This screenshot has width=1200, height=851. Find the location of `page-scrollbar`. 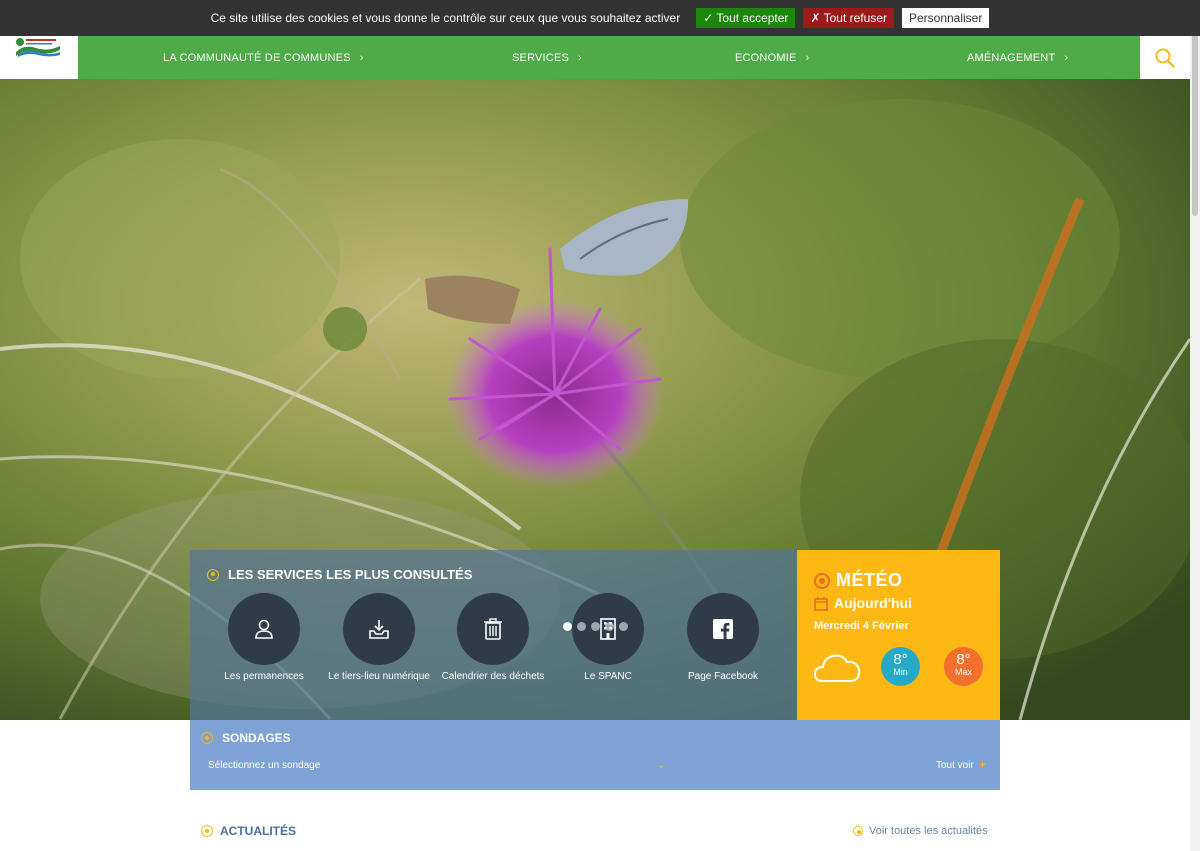

page-scrollbar is located at coordinates (1195, 425).